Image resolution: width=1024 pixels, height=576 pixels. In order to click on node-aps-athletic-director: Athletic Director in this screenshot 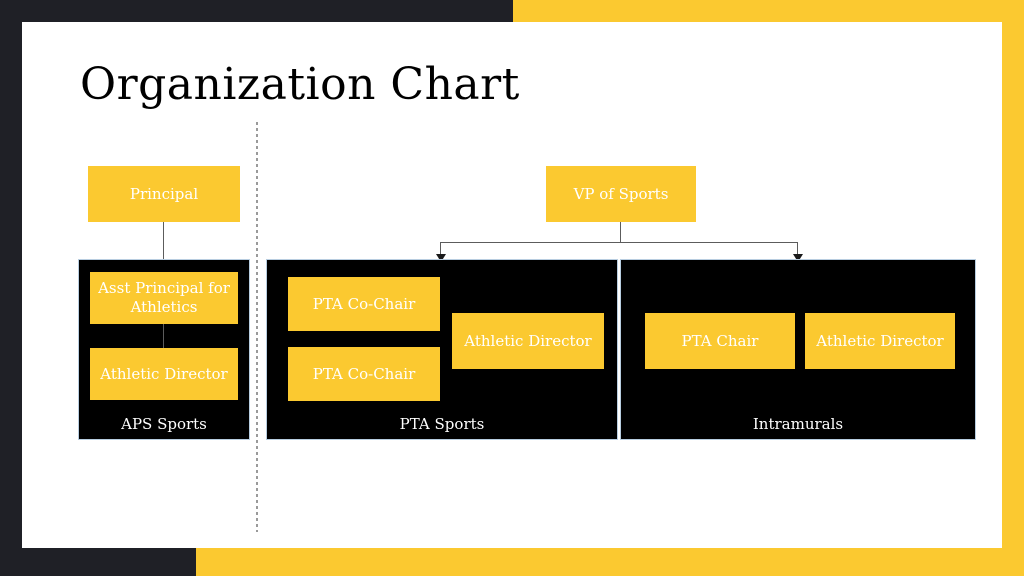, I will do `click(164, 374)`.